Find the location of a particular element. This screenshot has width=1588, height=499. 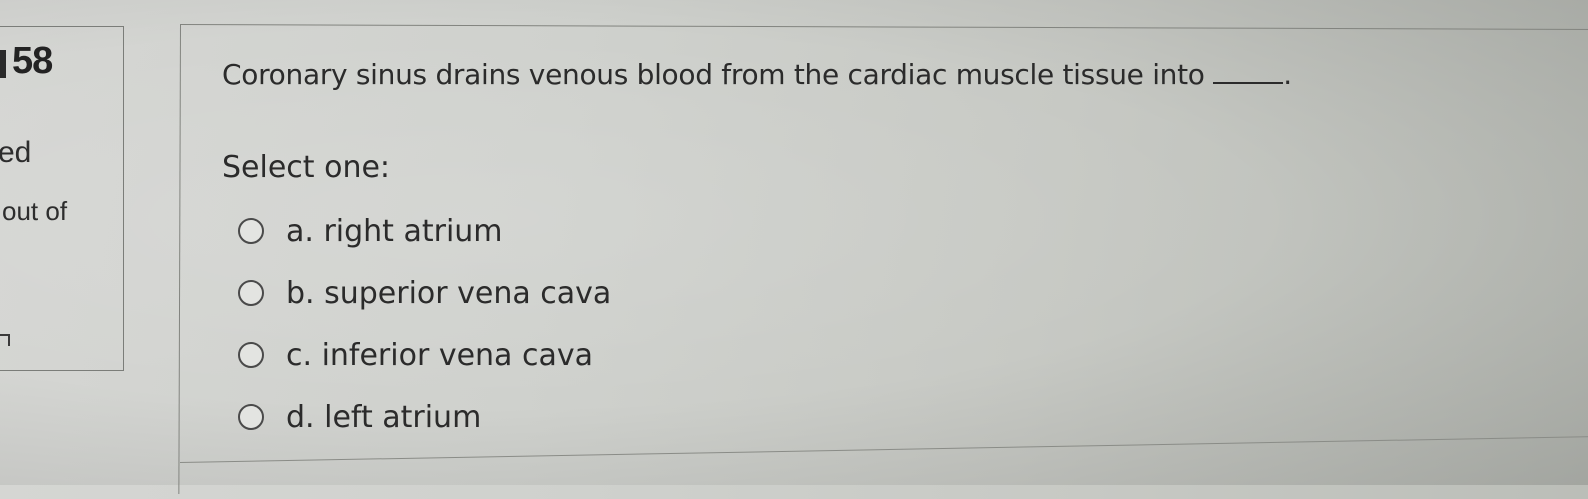

question-state: ed is located at coordinates (16, 152).